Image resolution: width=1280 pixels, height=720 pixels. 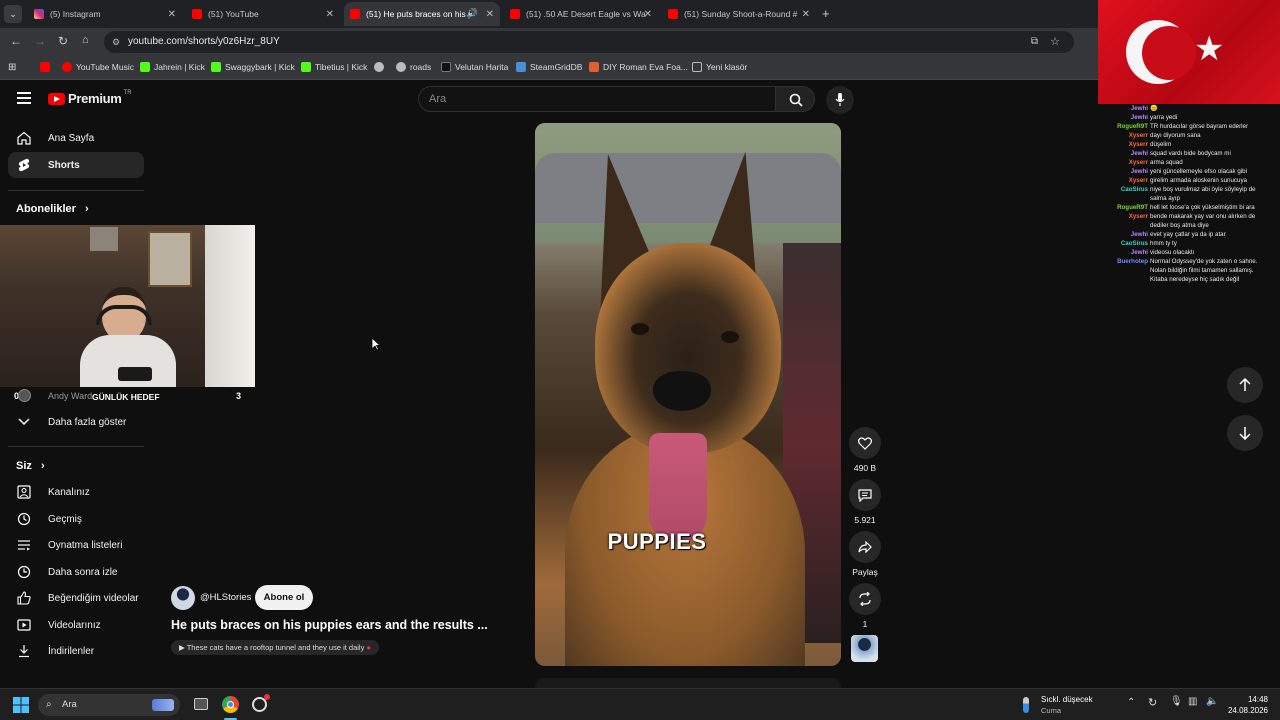 What do you see at coordinates (230, 704) in the screenshot?
I see `chrome-taskbar-icon` at bounding box center [230, 704].